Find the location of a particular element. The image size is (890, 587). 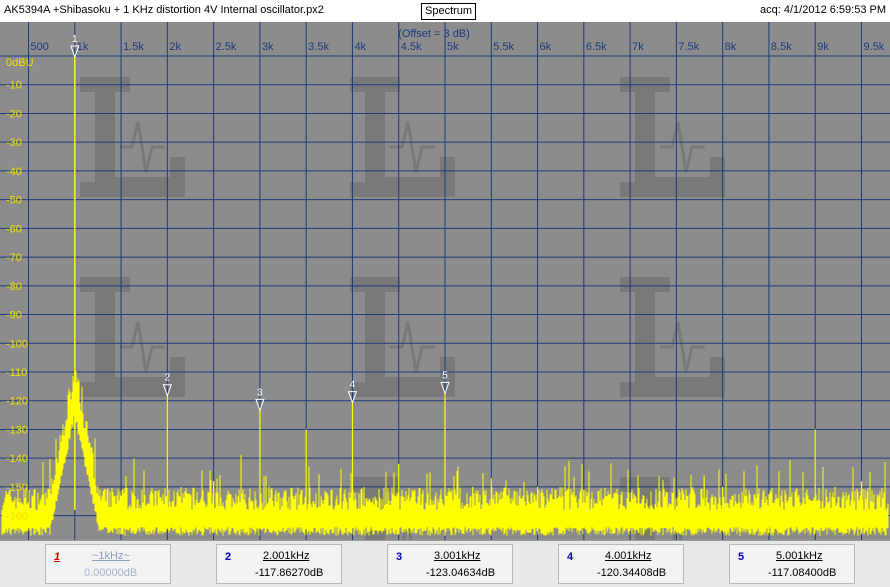

y-tick-label: -130 is located at coordinates (17, 430).